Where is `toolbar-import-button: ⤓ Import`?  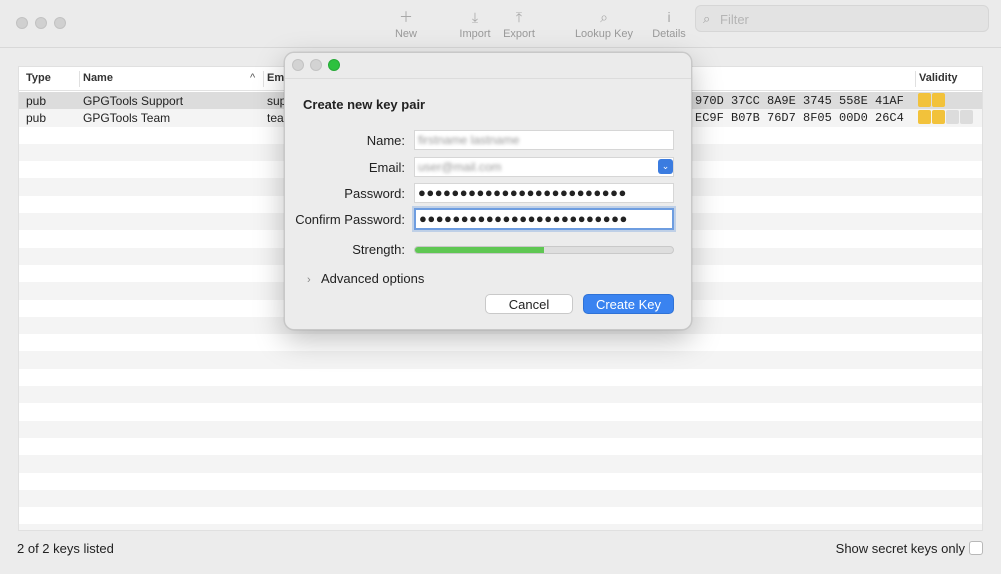
toolbar-import-button: ⤓ Import is located at coordinates (475, 23).